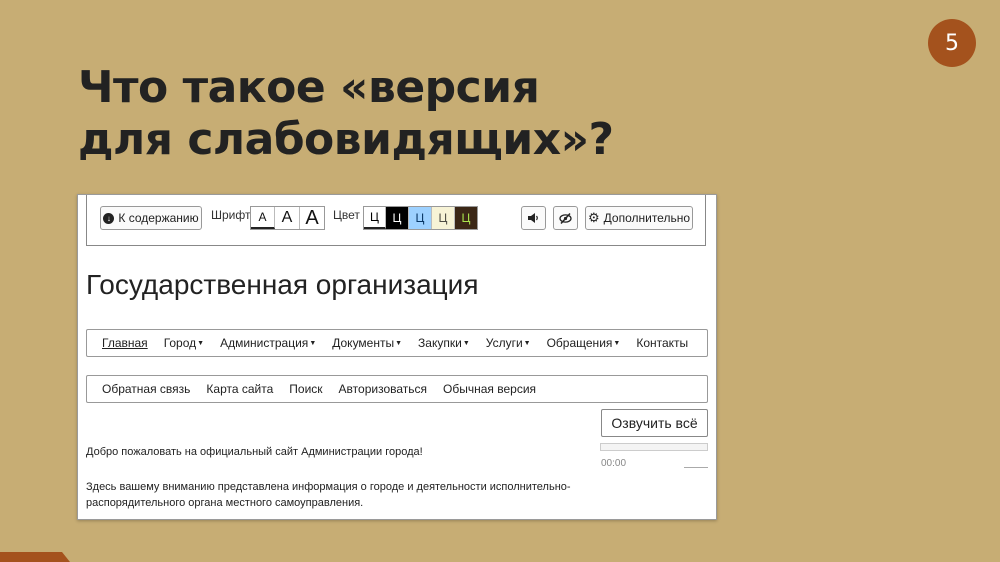 Image resolution: width=1000 pixels, height=562 pixels. I want to click on sound-toggle-button, so click(533, 218).